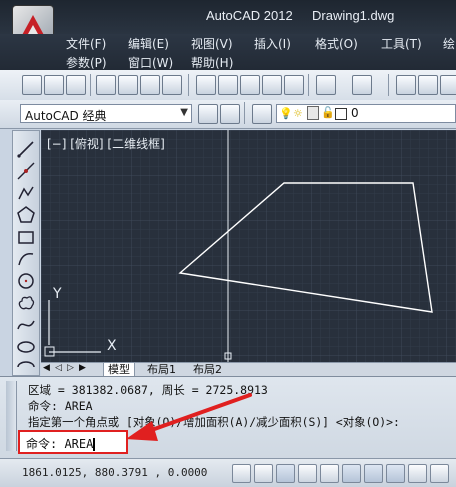 The height and width of the screenshot is (487, 456). Describe the element at coordinates (112, 346) in the screenshot. I see `ucs-x-label: X` at that location.